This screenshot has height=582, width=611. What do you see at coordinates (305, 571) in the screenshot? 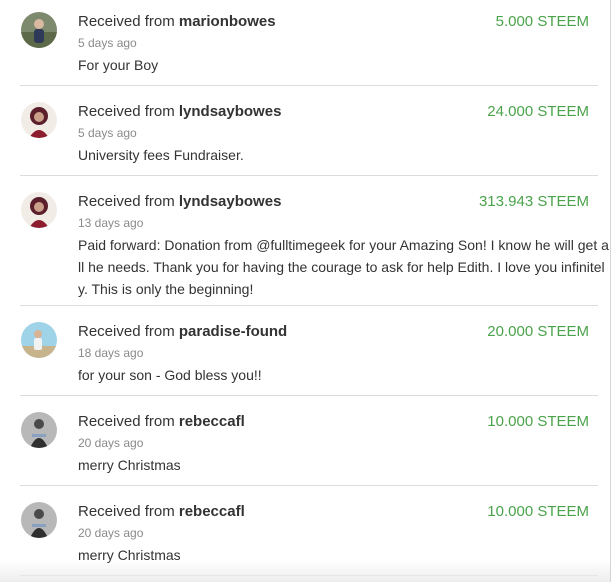
I see `bottom-fade` at bounding box center [305, 571].